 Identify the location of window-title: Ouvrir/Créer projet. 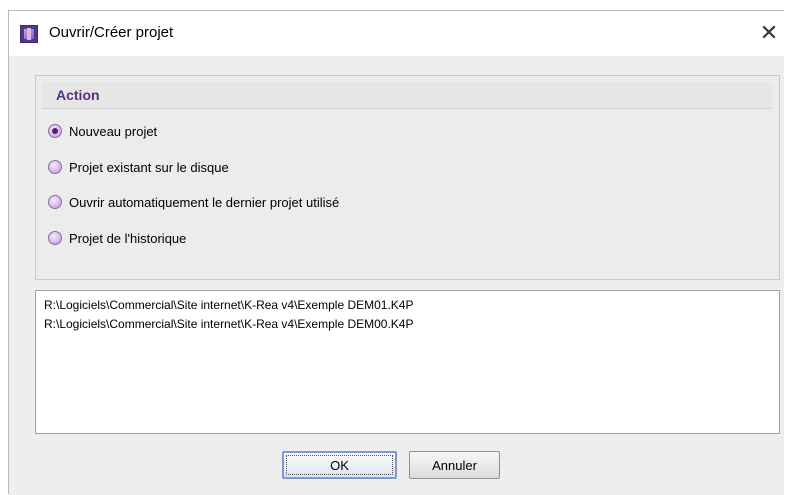
(111, 32).